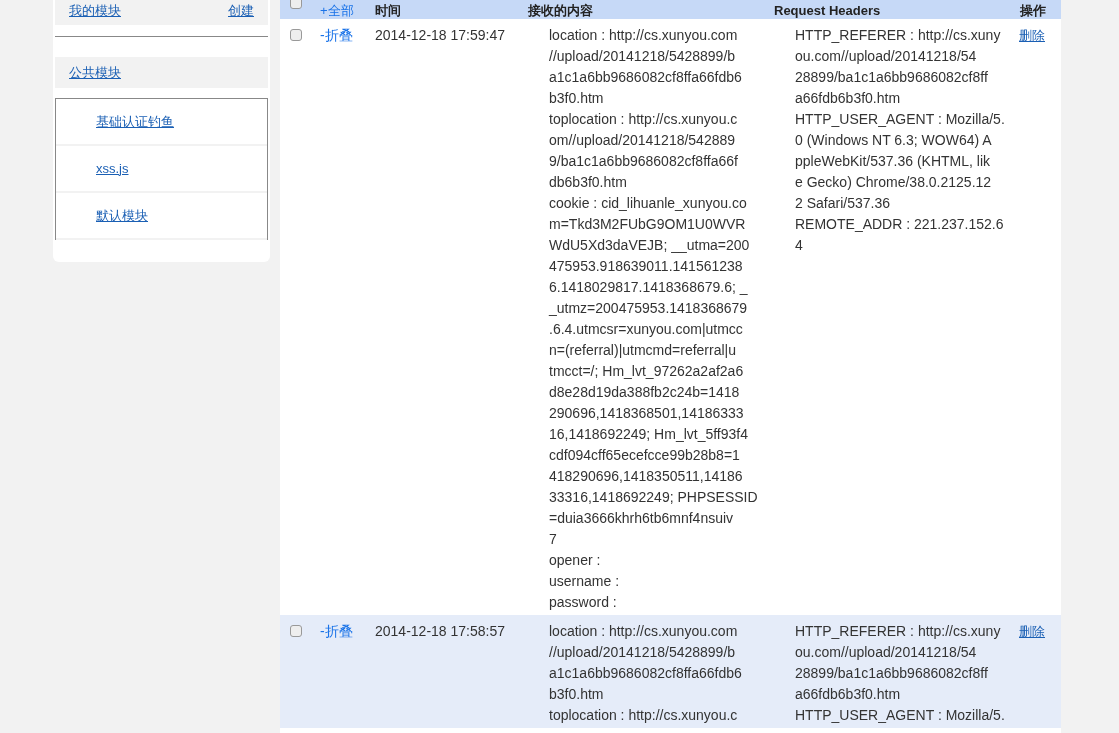 This screenshot has width=1119, height=733. What do you see at coordinates (388, 10) in the screenshot?
I see `column-header: 时间` at bounding box center [388, 10].